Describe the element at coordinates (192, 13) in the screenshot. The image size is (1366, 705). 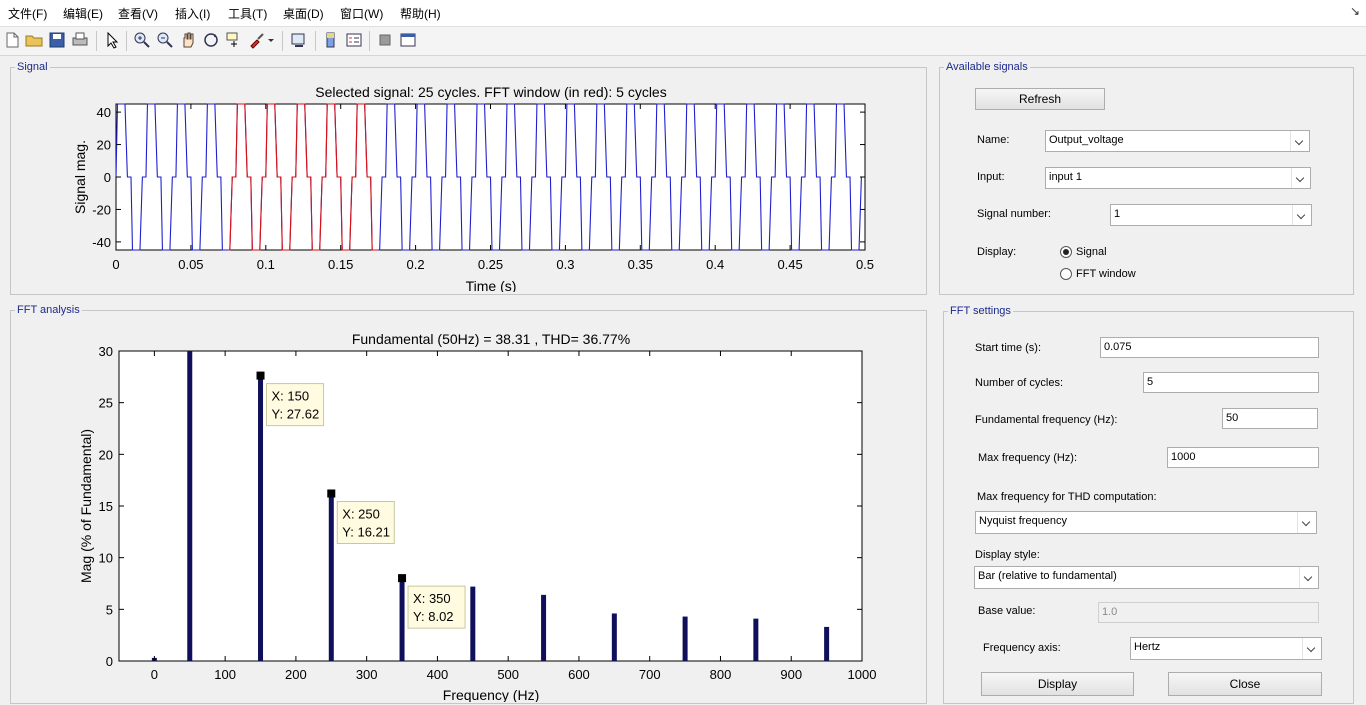
I see `menu-insert: 插入(I)` at that location.